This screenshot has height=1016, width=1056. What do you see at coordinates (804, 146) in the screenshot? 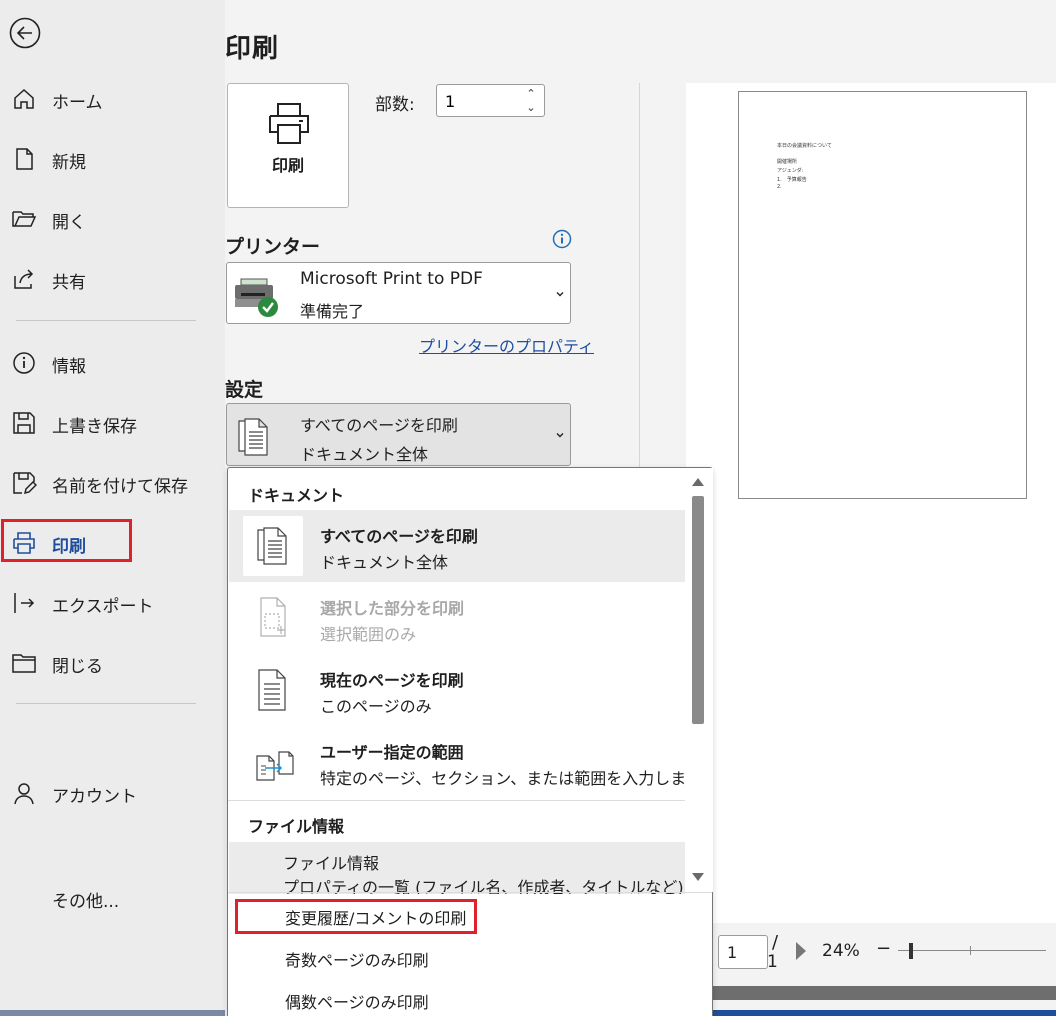
I see `preview-text-line: 本日の会議資料について` at bounding box center [804, 146].